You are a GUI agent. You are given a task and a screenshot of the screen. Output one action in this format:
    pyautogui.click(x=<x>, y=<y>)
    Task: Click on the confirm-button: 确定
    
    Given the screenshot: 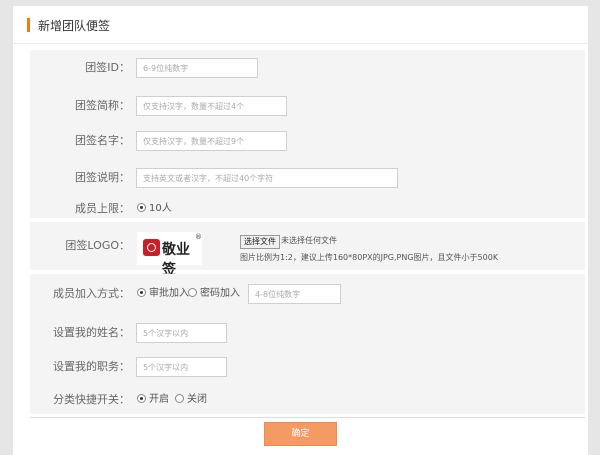 What is the action you would take?
    pyautogui.click(x=300, y=434)
    